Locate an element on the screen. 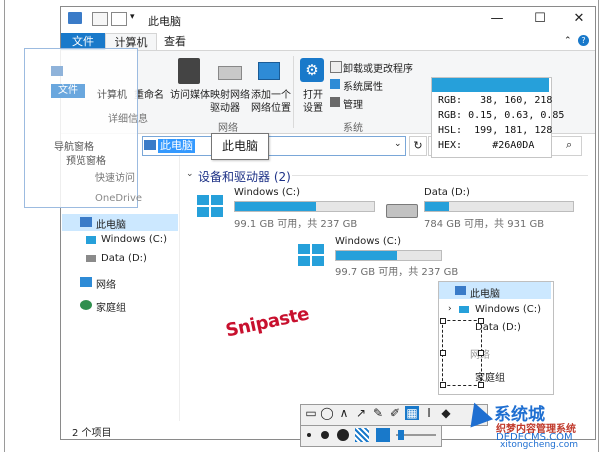 Image resolution: width=603 pixels, height=452 pixels. picker-label: HEX: is located at coordinates (450, 145).